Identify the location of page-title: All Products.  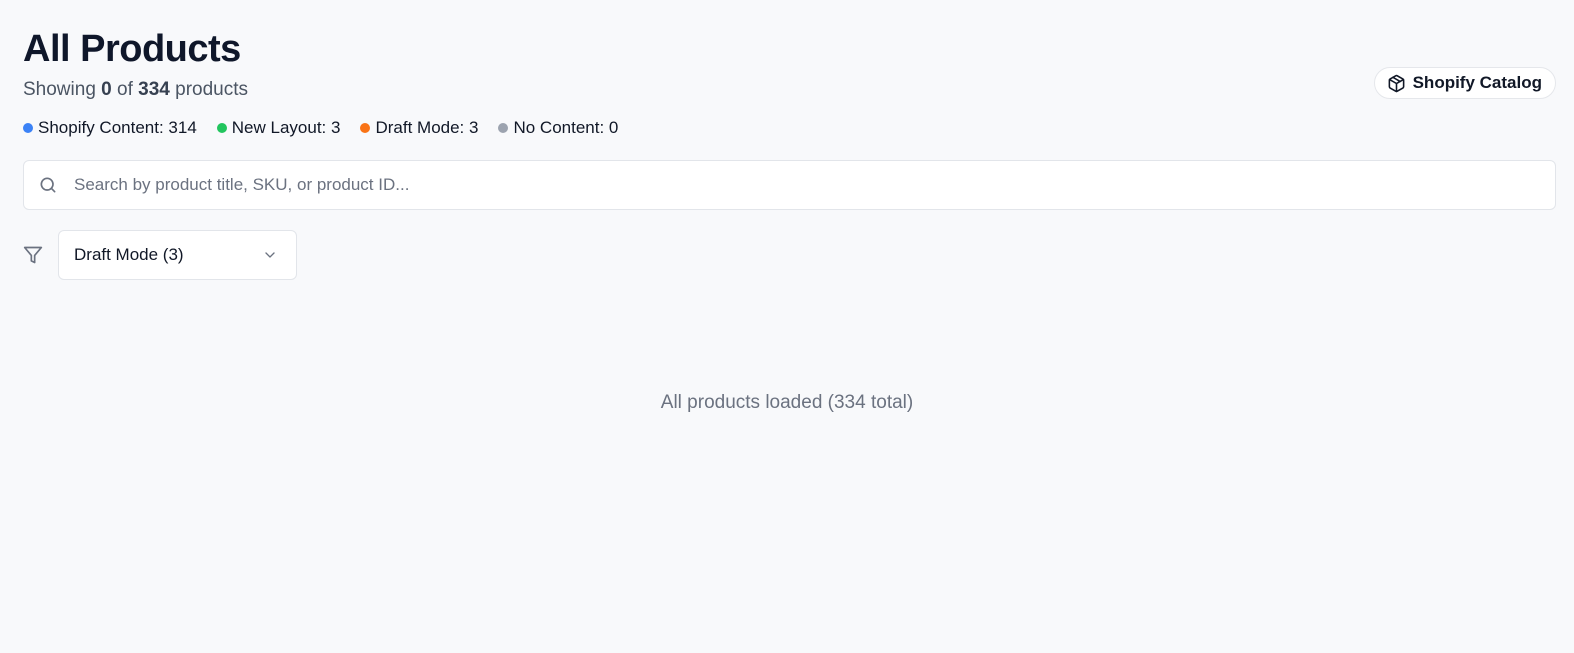
(132, 49).